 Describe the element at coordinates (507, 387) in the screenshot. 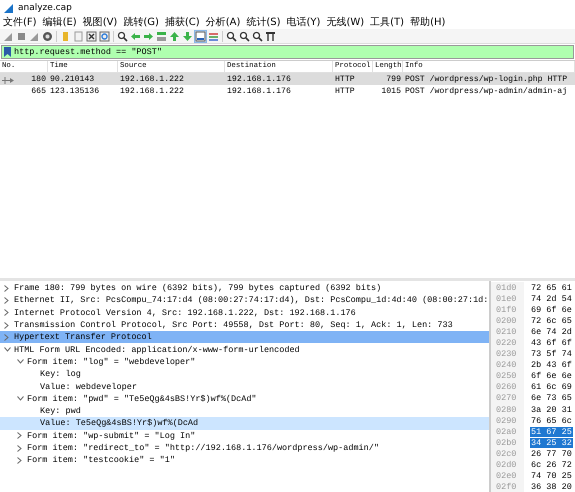

I see `hex-offset: 0260` at that location.